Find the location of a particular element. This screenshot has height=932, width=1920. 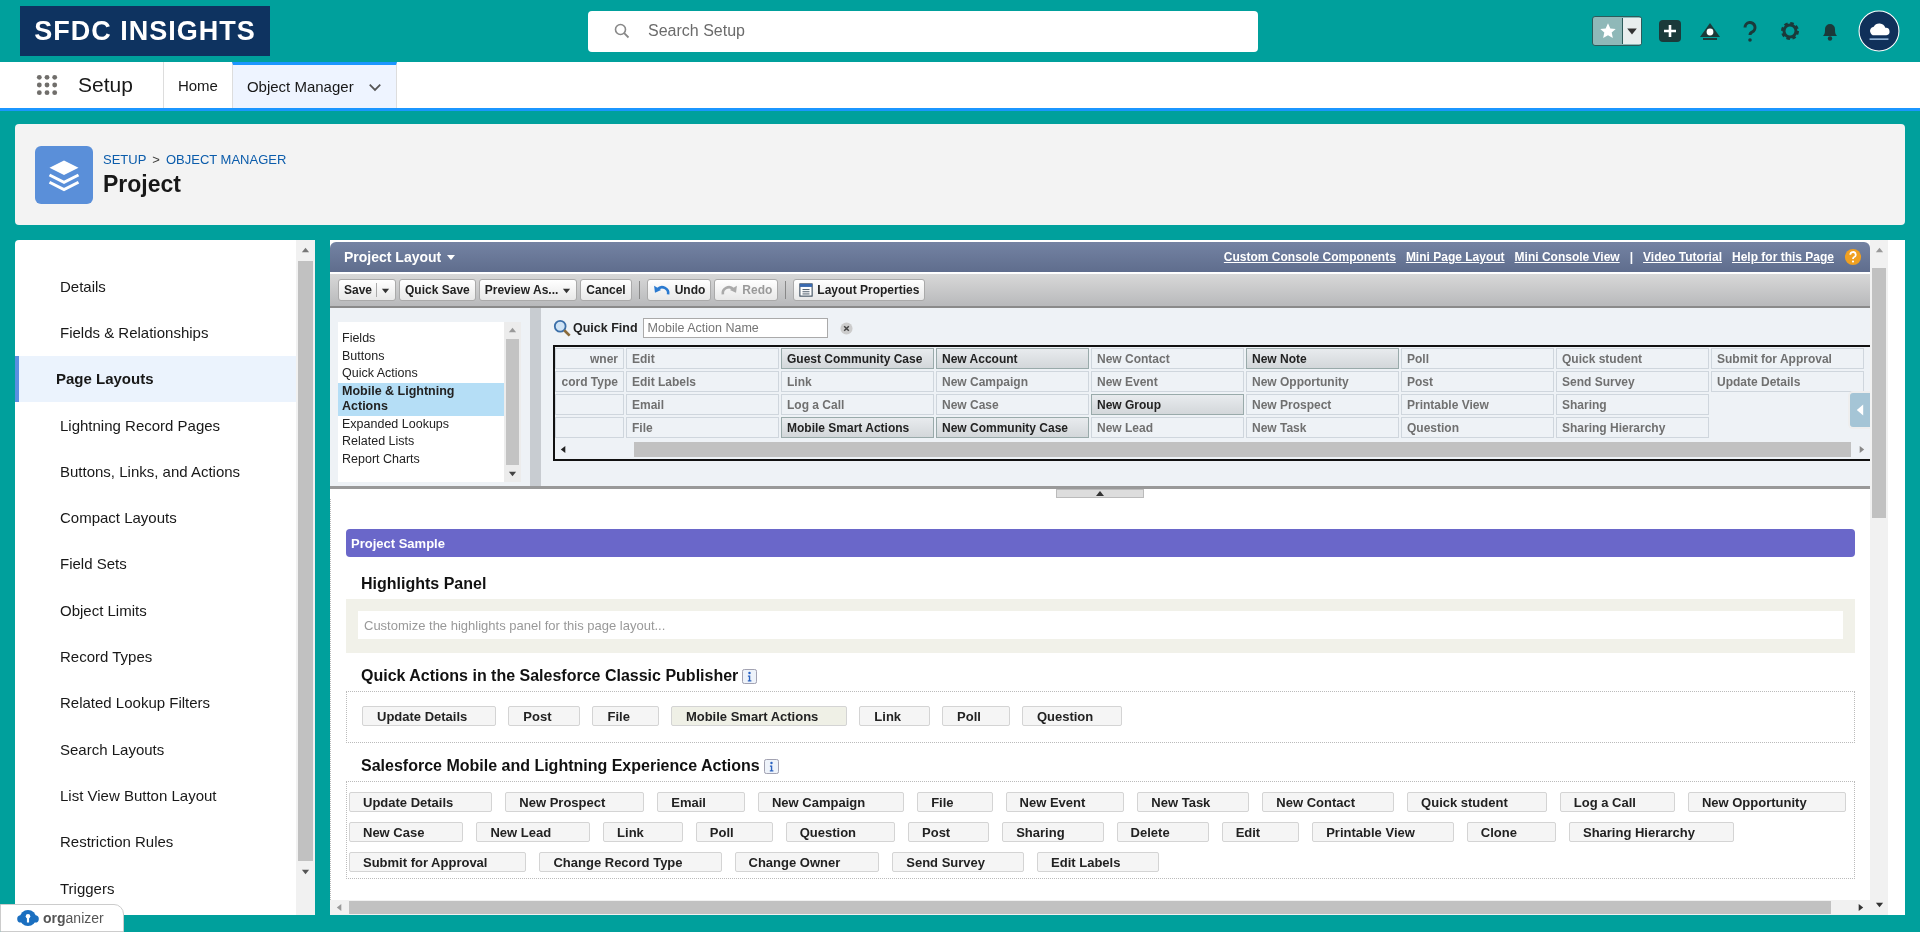

palette-item: Question is located at coordinates (1477, 427).